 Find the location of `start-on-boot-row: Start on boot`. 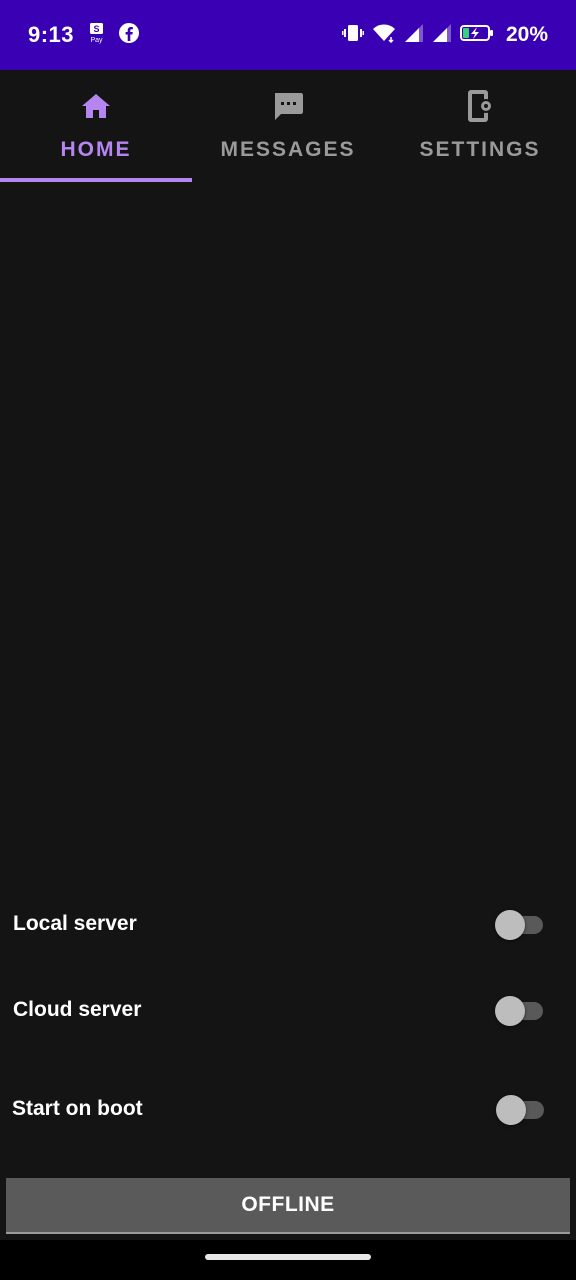

start-on-boot-row: Start on boot is located at coordinates (288, 1109).